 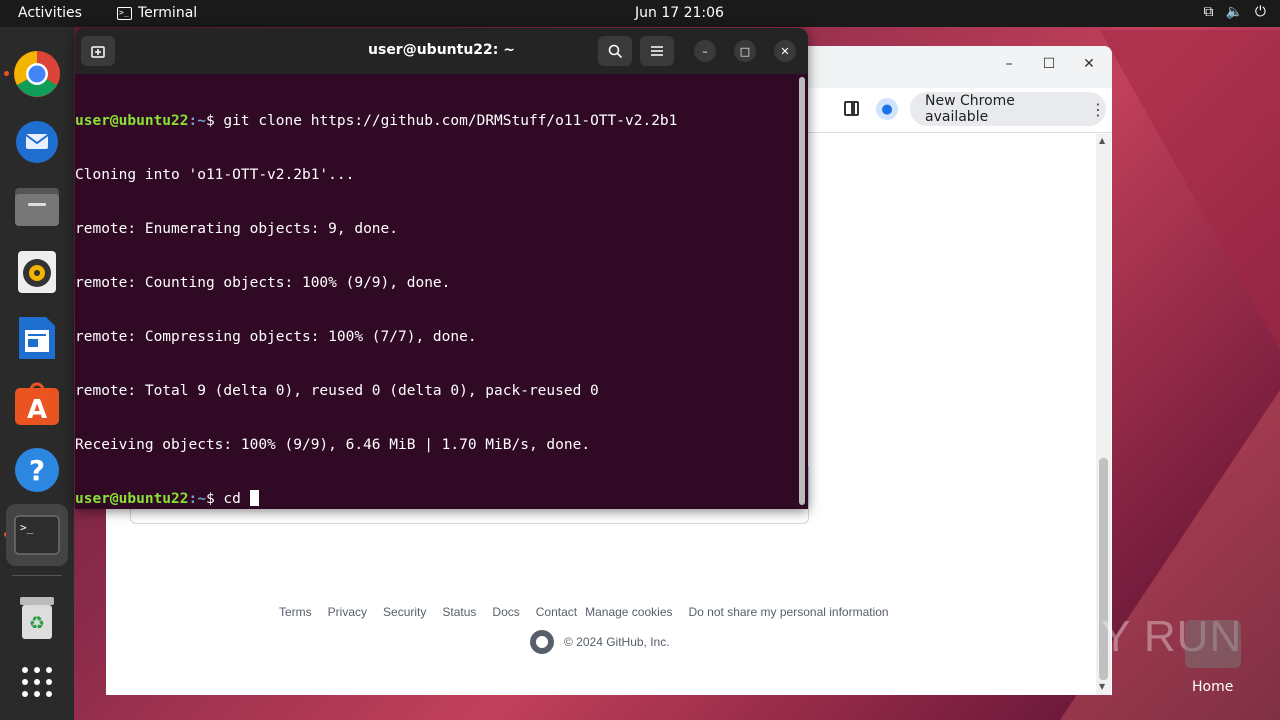 What do you see at coordinates (1260, 12) in the screenshot?
I see `power-icon: ⏻` at bounding box center [1260, 12].